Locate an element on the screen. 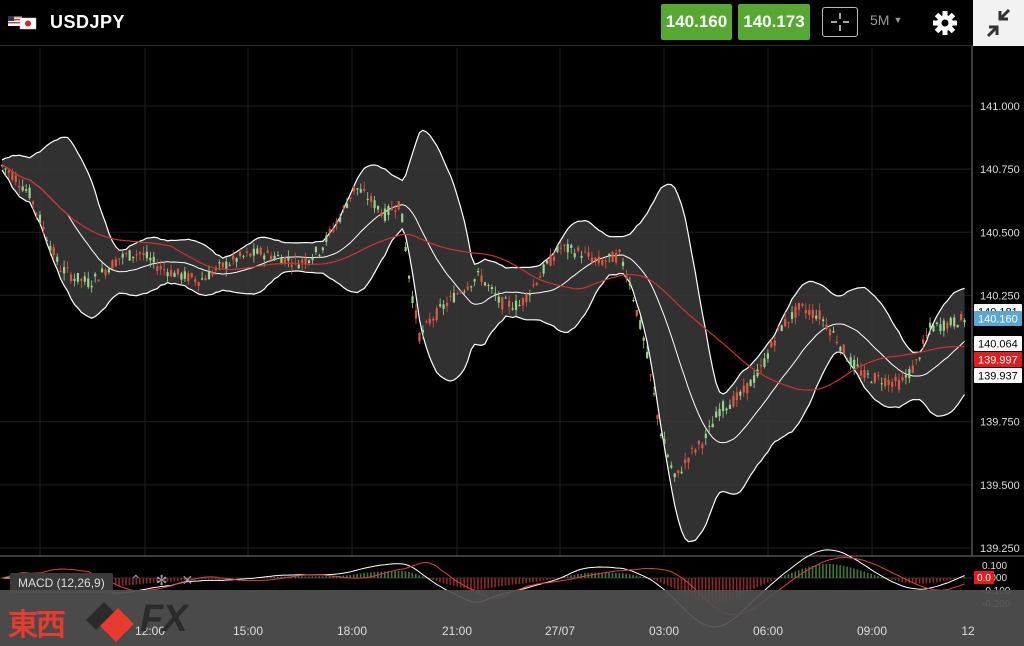 Image resolution: width=1024 pixels, height=646 pixels. gear-icon is located at coordinates (945, 23).